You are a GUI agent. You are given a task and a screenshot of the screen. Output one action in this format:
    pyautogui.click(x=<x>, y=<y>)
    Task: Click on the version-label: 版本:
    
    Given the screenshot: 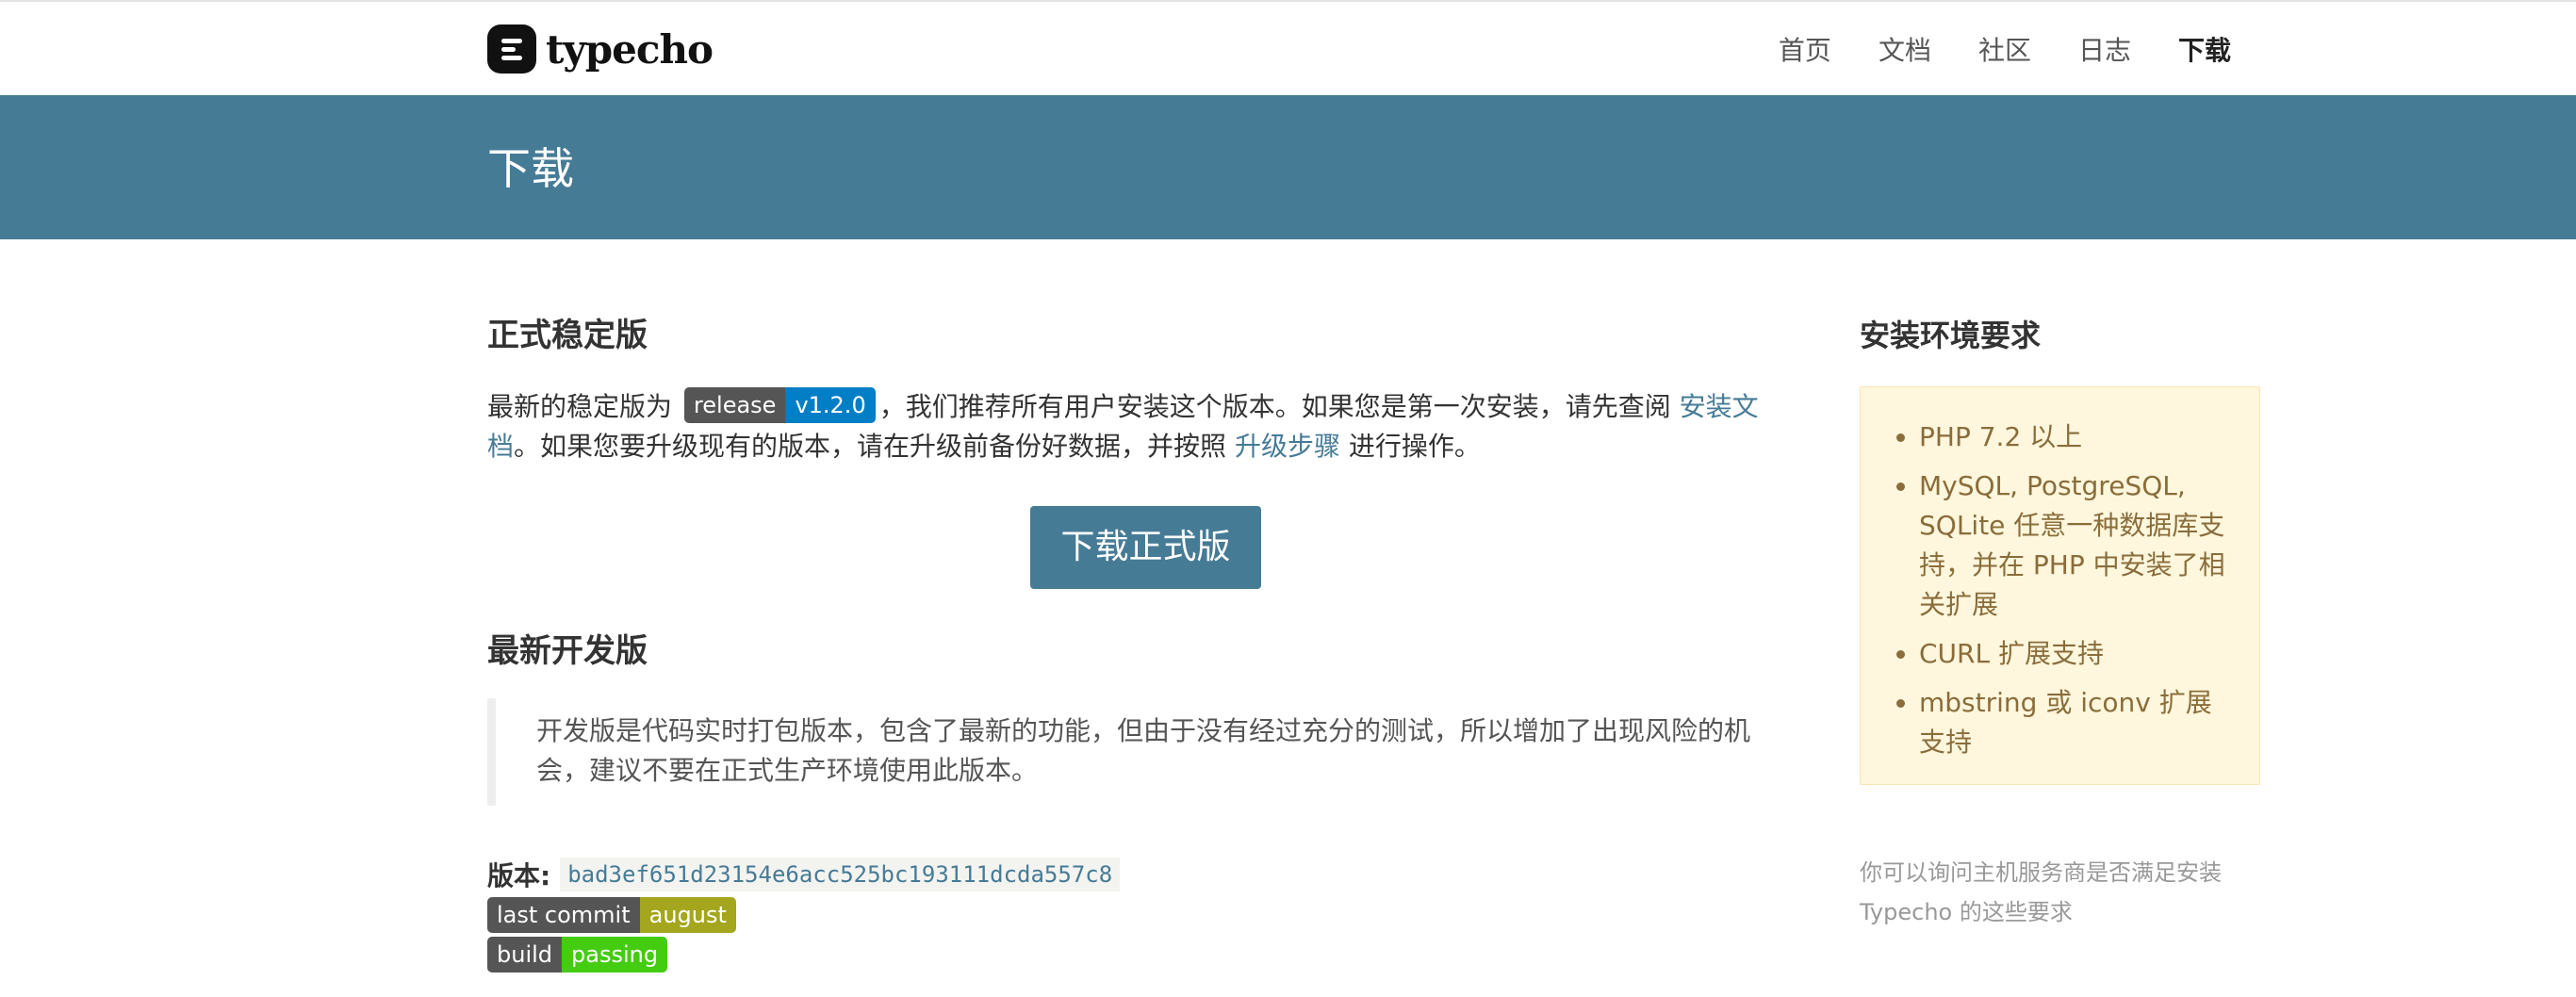 What is the action you would take?
    pyautogui.click(x=519, y=875)
    